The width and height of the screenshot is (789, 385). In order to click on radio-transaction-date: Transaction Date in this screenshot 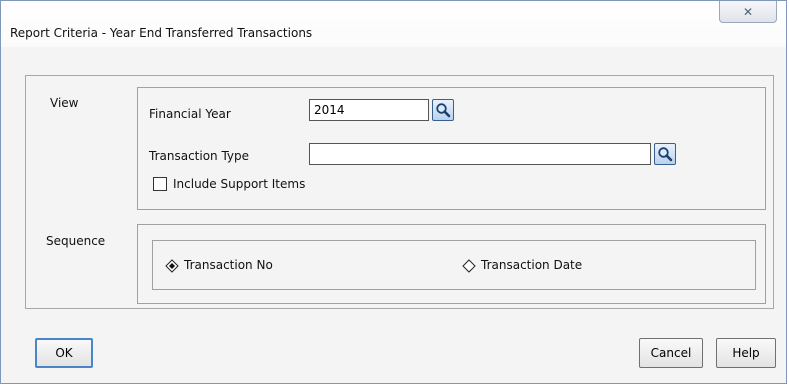, I will do `click(547, 266)`.